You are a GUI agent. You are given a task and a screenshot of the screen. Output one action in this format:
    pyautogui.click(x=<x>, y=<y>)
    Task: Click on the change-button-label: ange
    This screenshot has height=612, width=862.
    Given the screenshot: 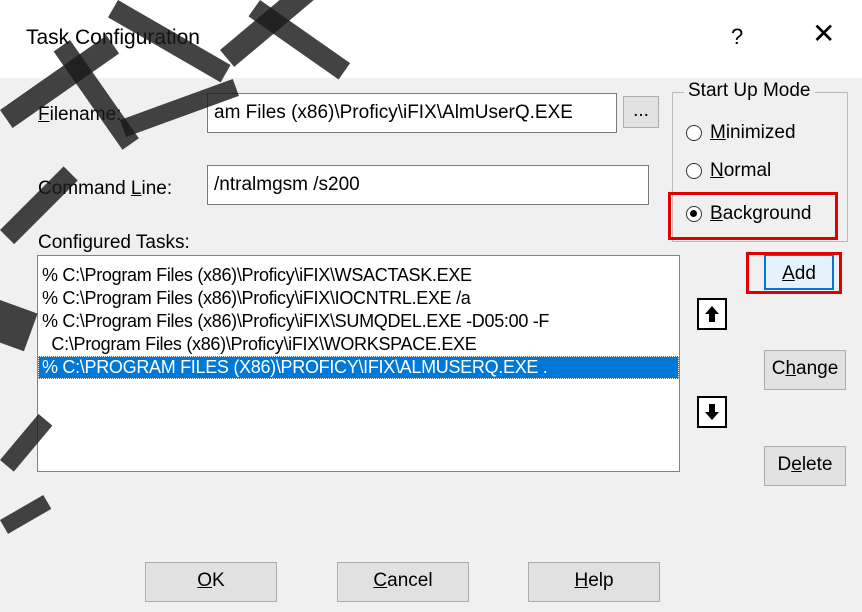 What is the action you would take?
    pyautogui.click(x=817, y=368)
    